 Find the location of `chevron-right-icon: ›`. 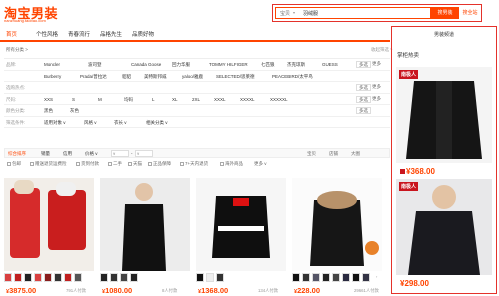

chevron-right-icon: › is located at coordinates (376, 276).